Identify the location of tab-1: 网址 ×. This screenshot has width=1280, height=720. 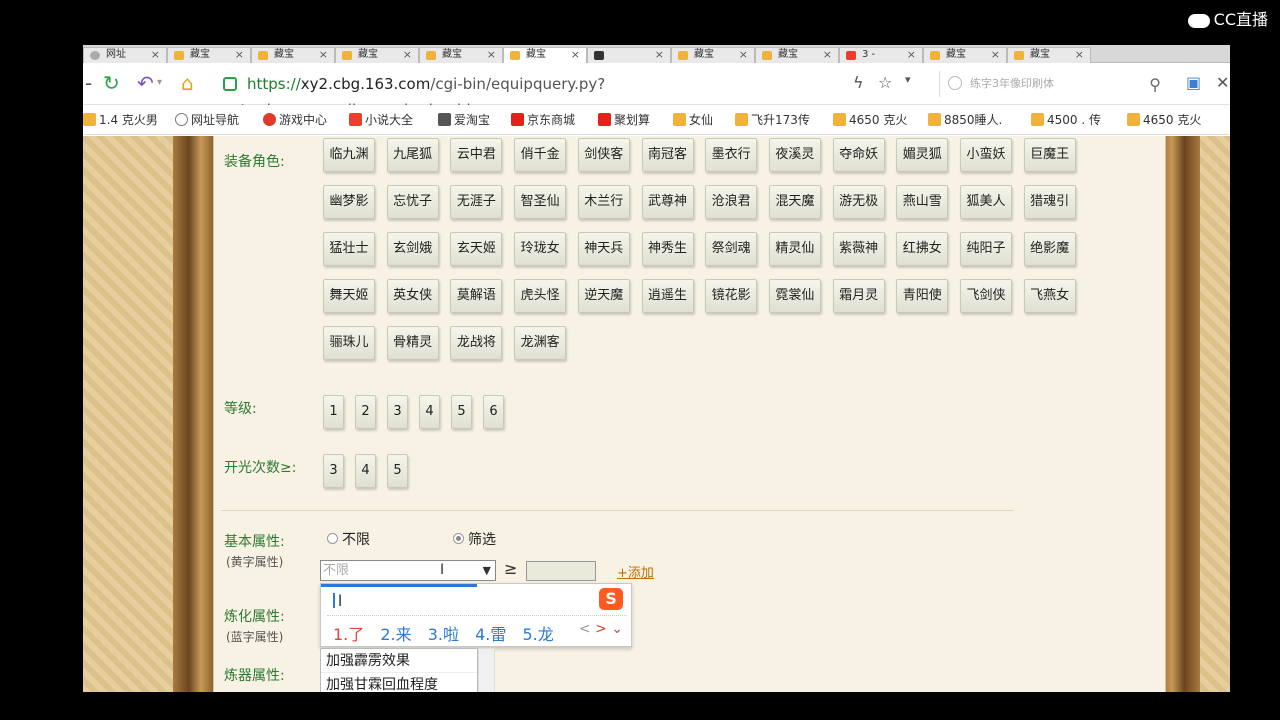
(125, 55).